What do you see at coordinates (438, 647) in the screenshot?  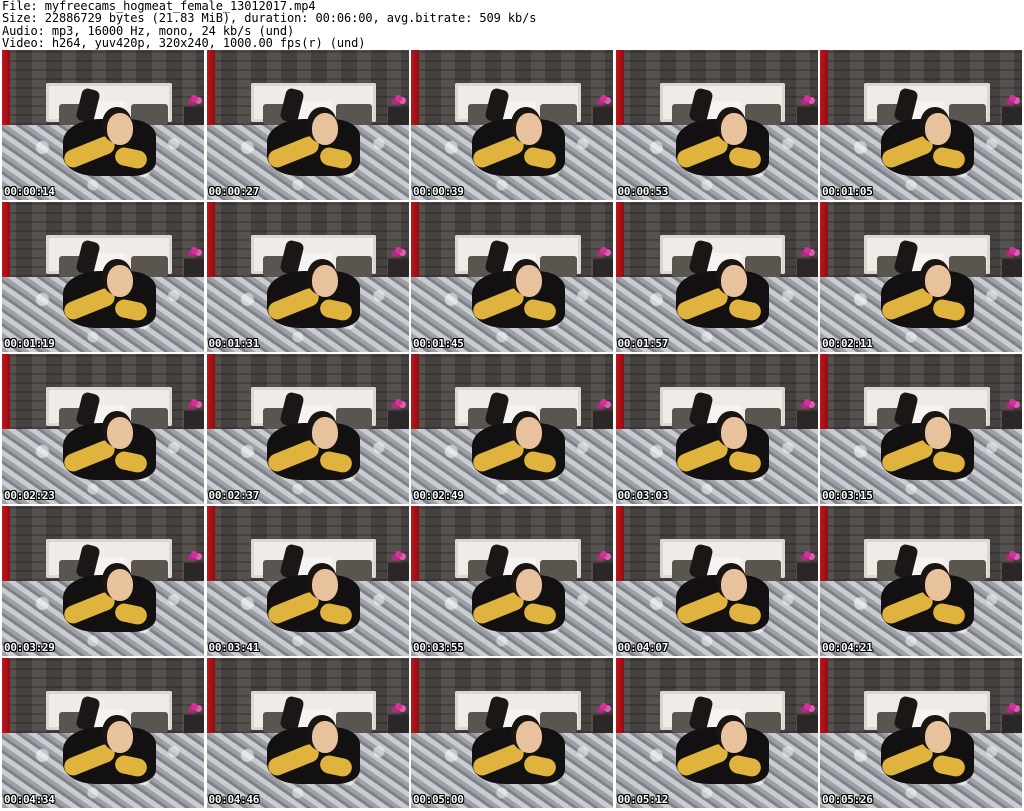 I see `thumbnail-timestamp: 00:03:55` at bounding box center [438, 647].